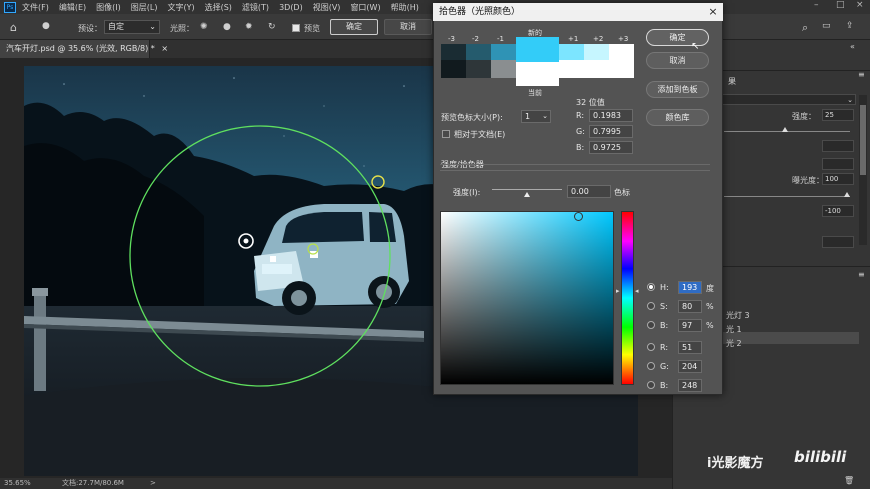  I want to click on r-radio, so click(651, 347).